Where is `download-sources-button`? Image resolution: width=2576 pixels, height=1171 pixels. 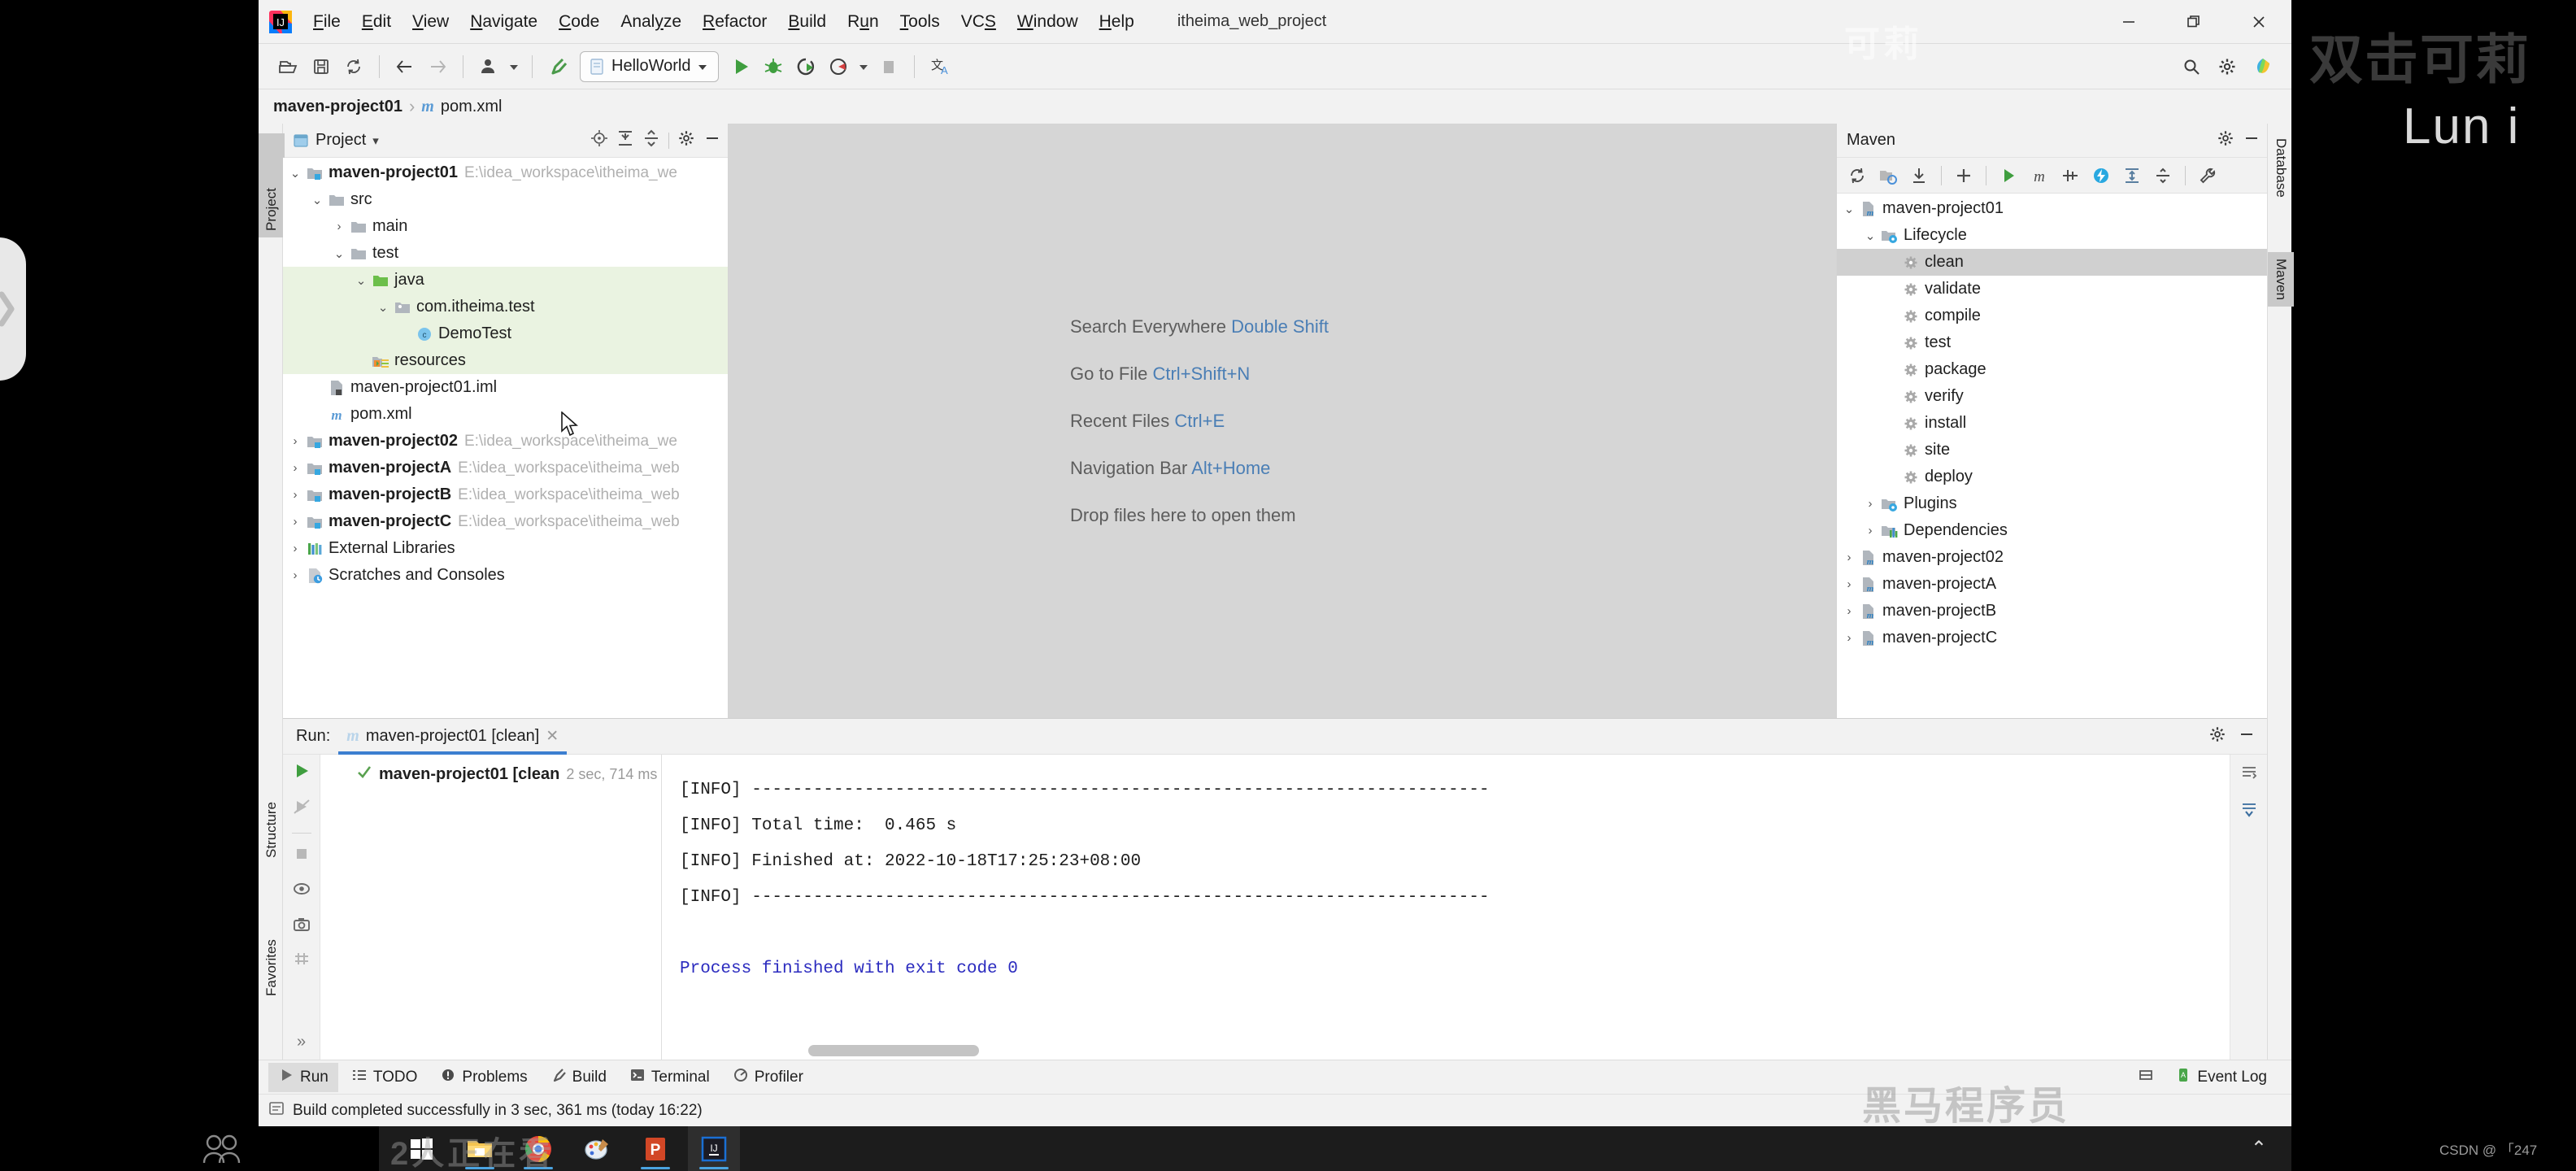
download-sources-button is located at coordinates (1919, 175).